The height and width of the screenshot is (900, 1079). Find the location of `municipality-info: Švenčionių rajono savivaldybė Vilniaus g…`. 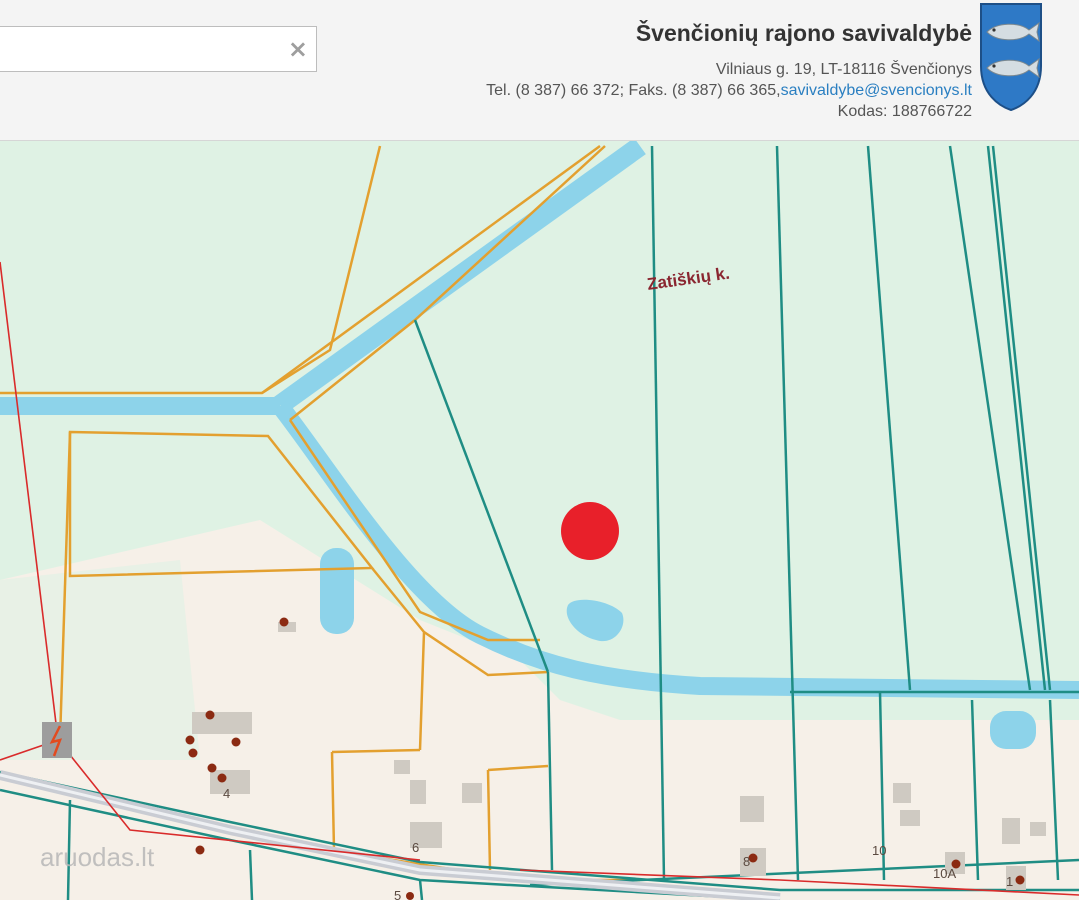

municipality-info: Švenčionių rajono savivaldybė Vilniaus g… is located at coordinates (729, 71).